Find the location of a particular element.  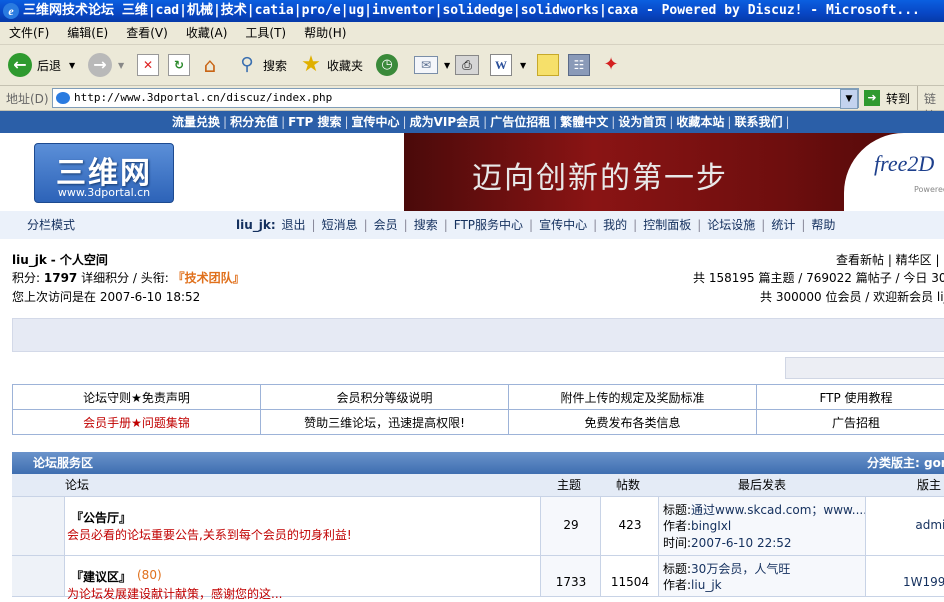

edit-button: W ▼ is located at coordinates (508, 65).